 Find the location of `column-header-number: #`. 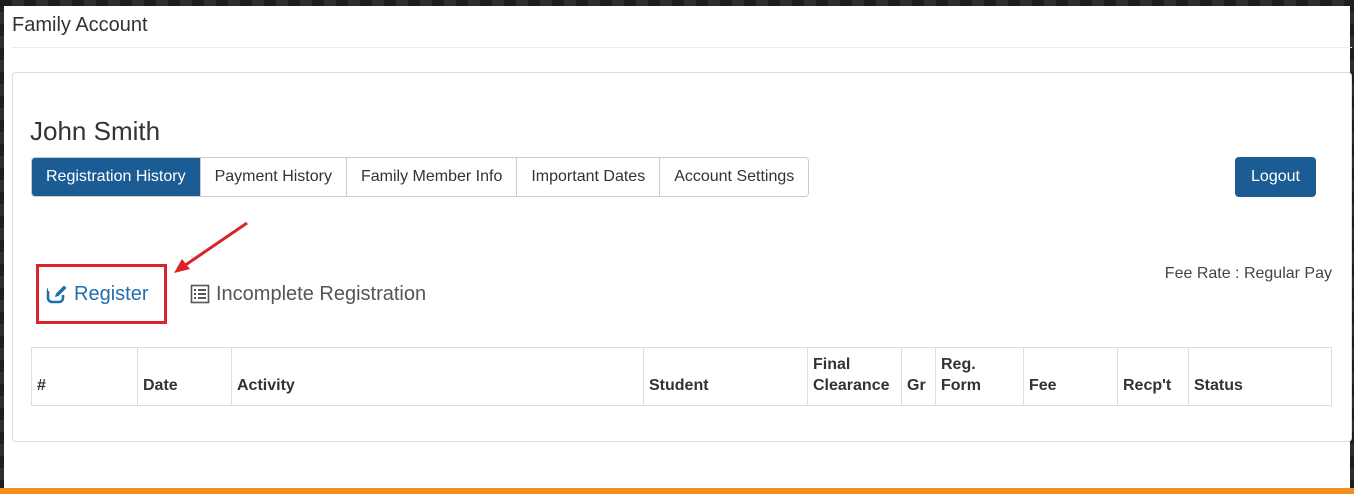

column-header-number: # is located at coordinates (84, 376).